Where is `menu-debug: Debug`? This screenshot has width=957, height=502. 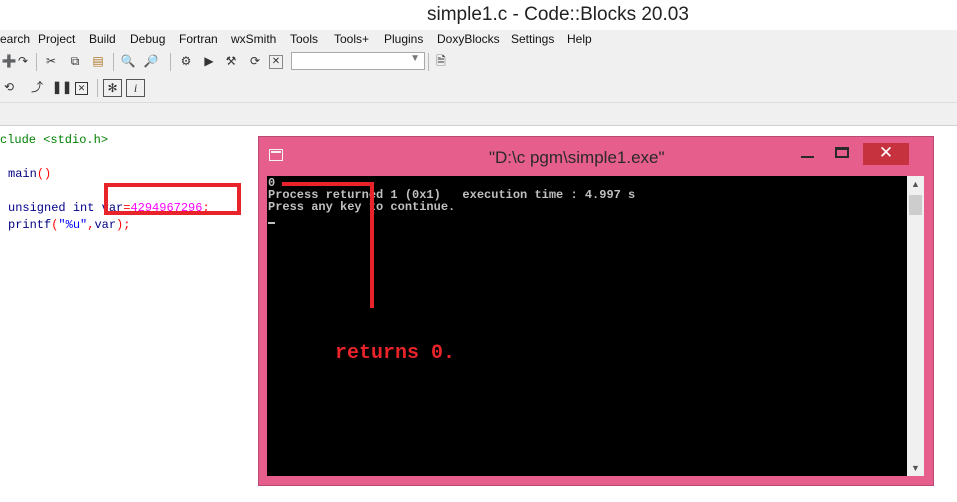 menu-debug: Debug is located at coordinates (147, 39).